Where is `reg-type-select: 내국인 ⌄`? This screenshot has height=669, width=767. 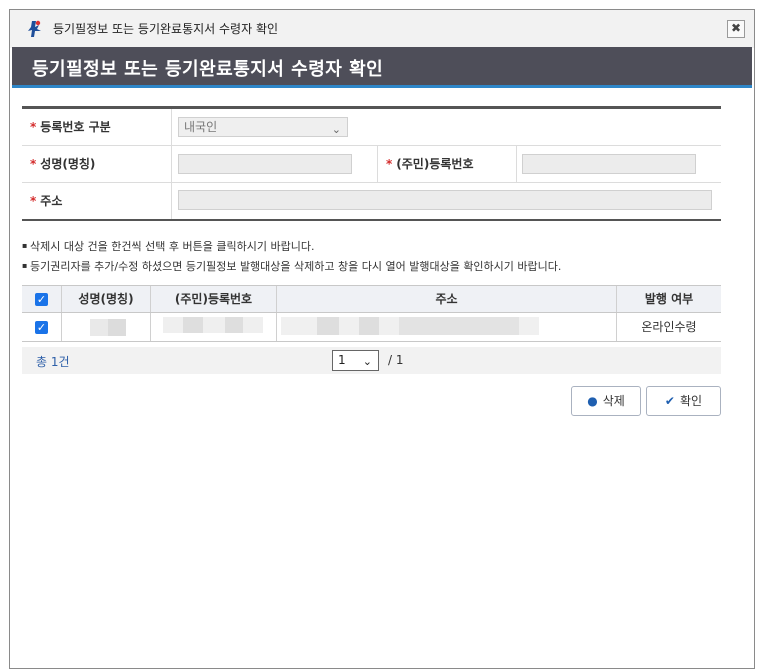
reg-type-select: 내국인 ⌄ is located at coordinates (263, 127).